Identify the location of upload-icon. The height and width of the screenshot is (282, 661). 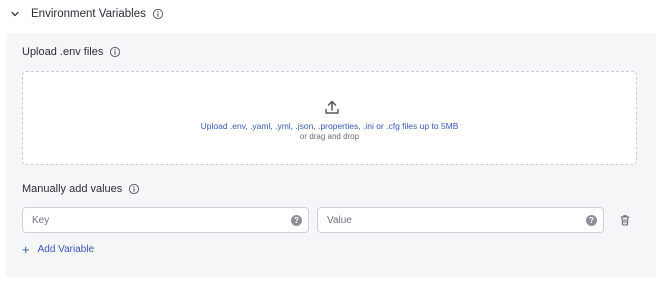
(332, 107).